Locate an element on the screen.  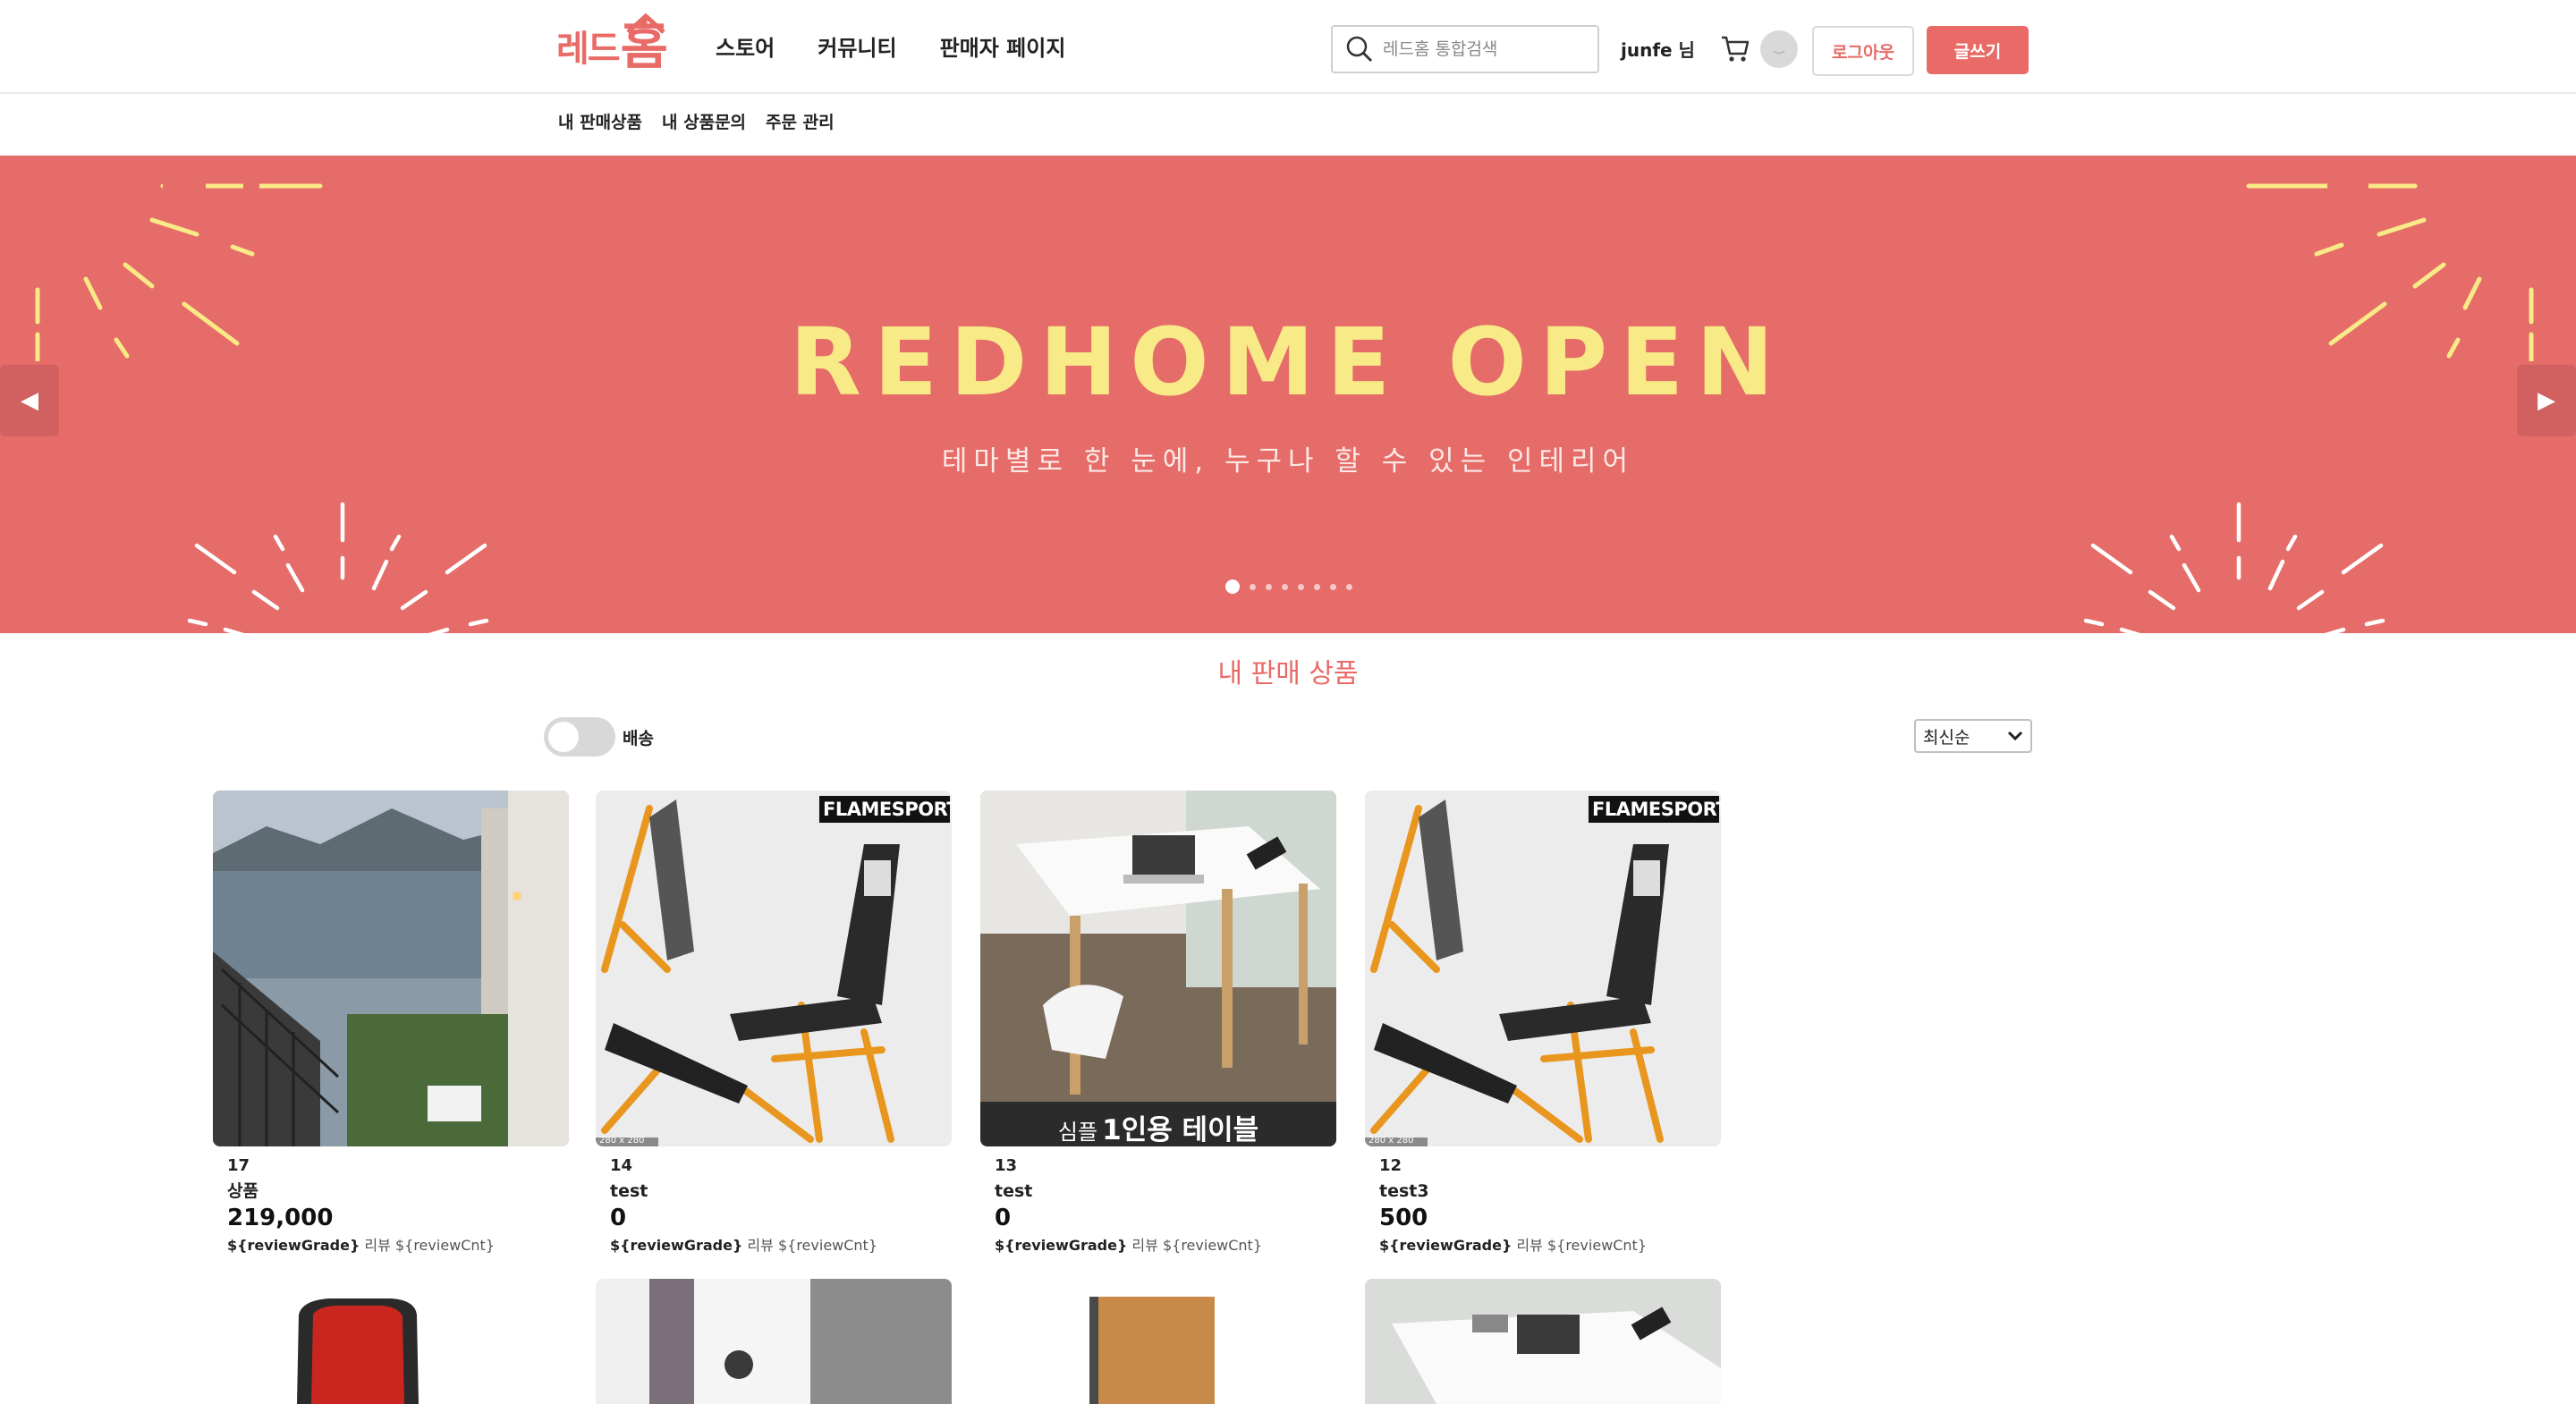
desk-image is located at coordinates (1158, 969).